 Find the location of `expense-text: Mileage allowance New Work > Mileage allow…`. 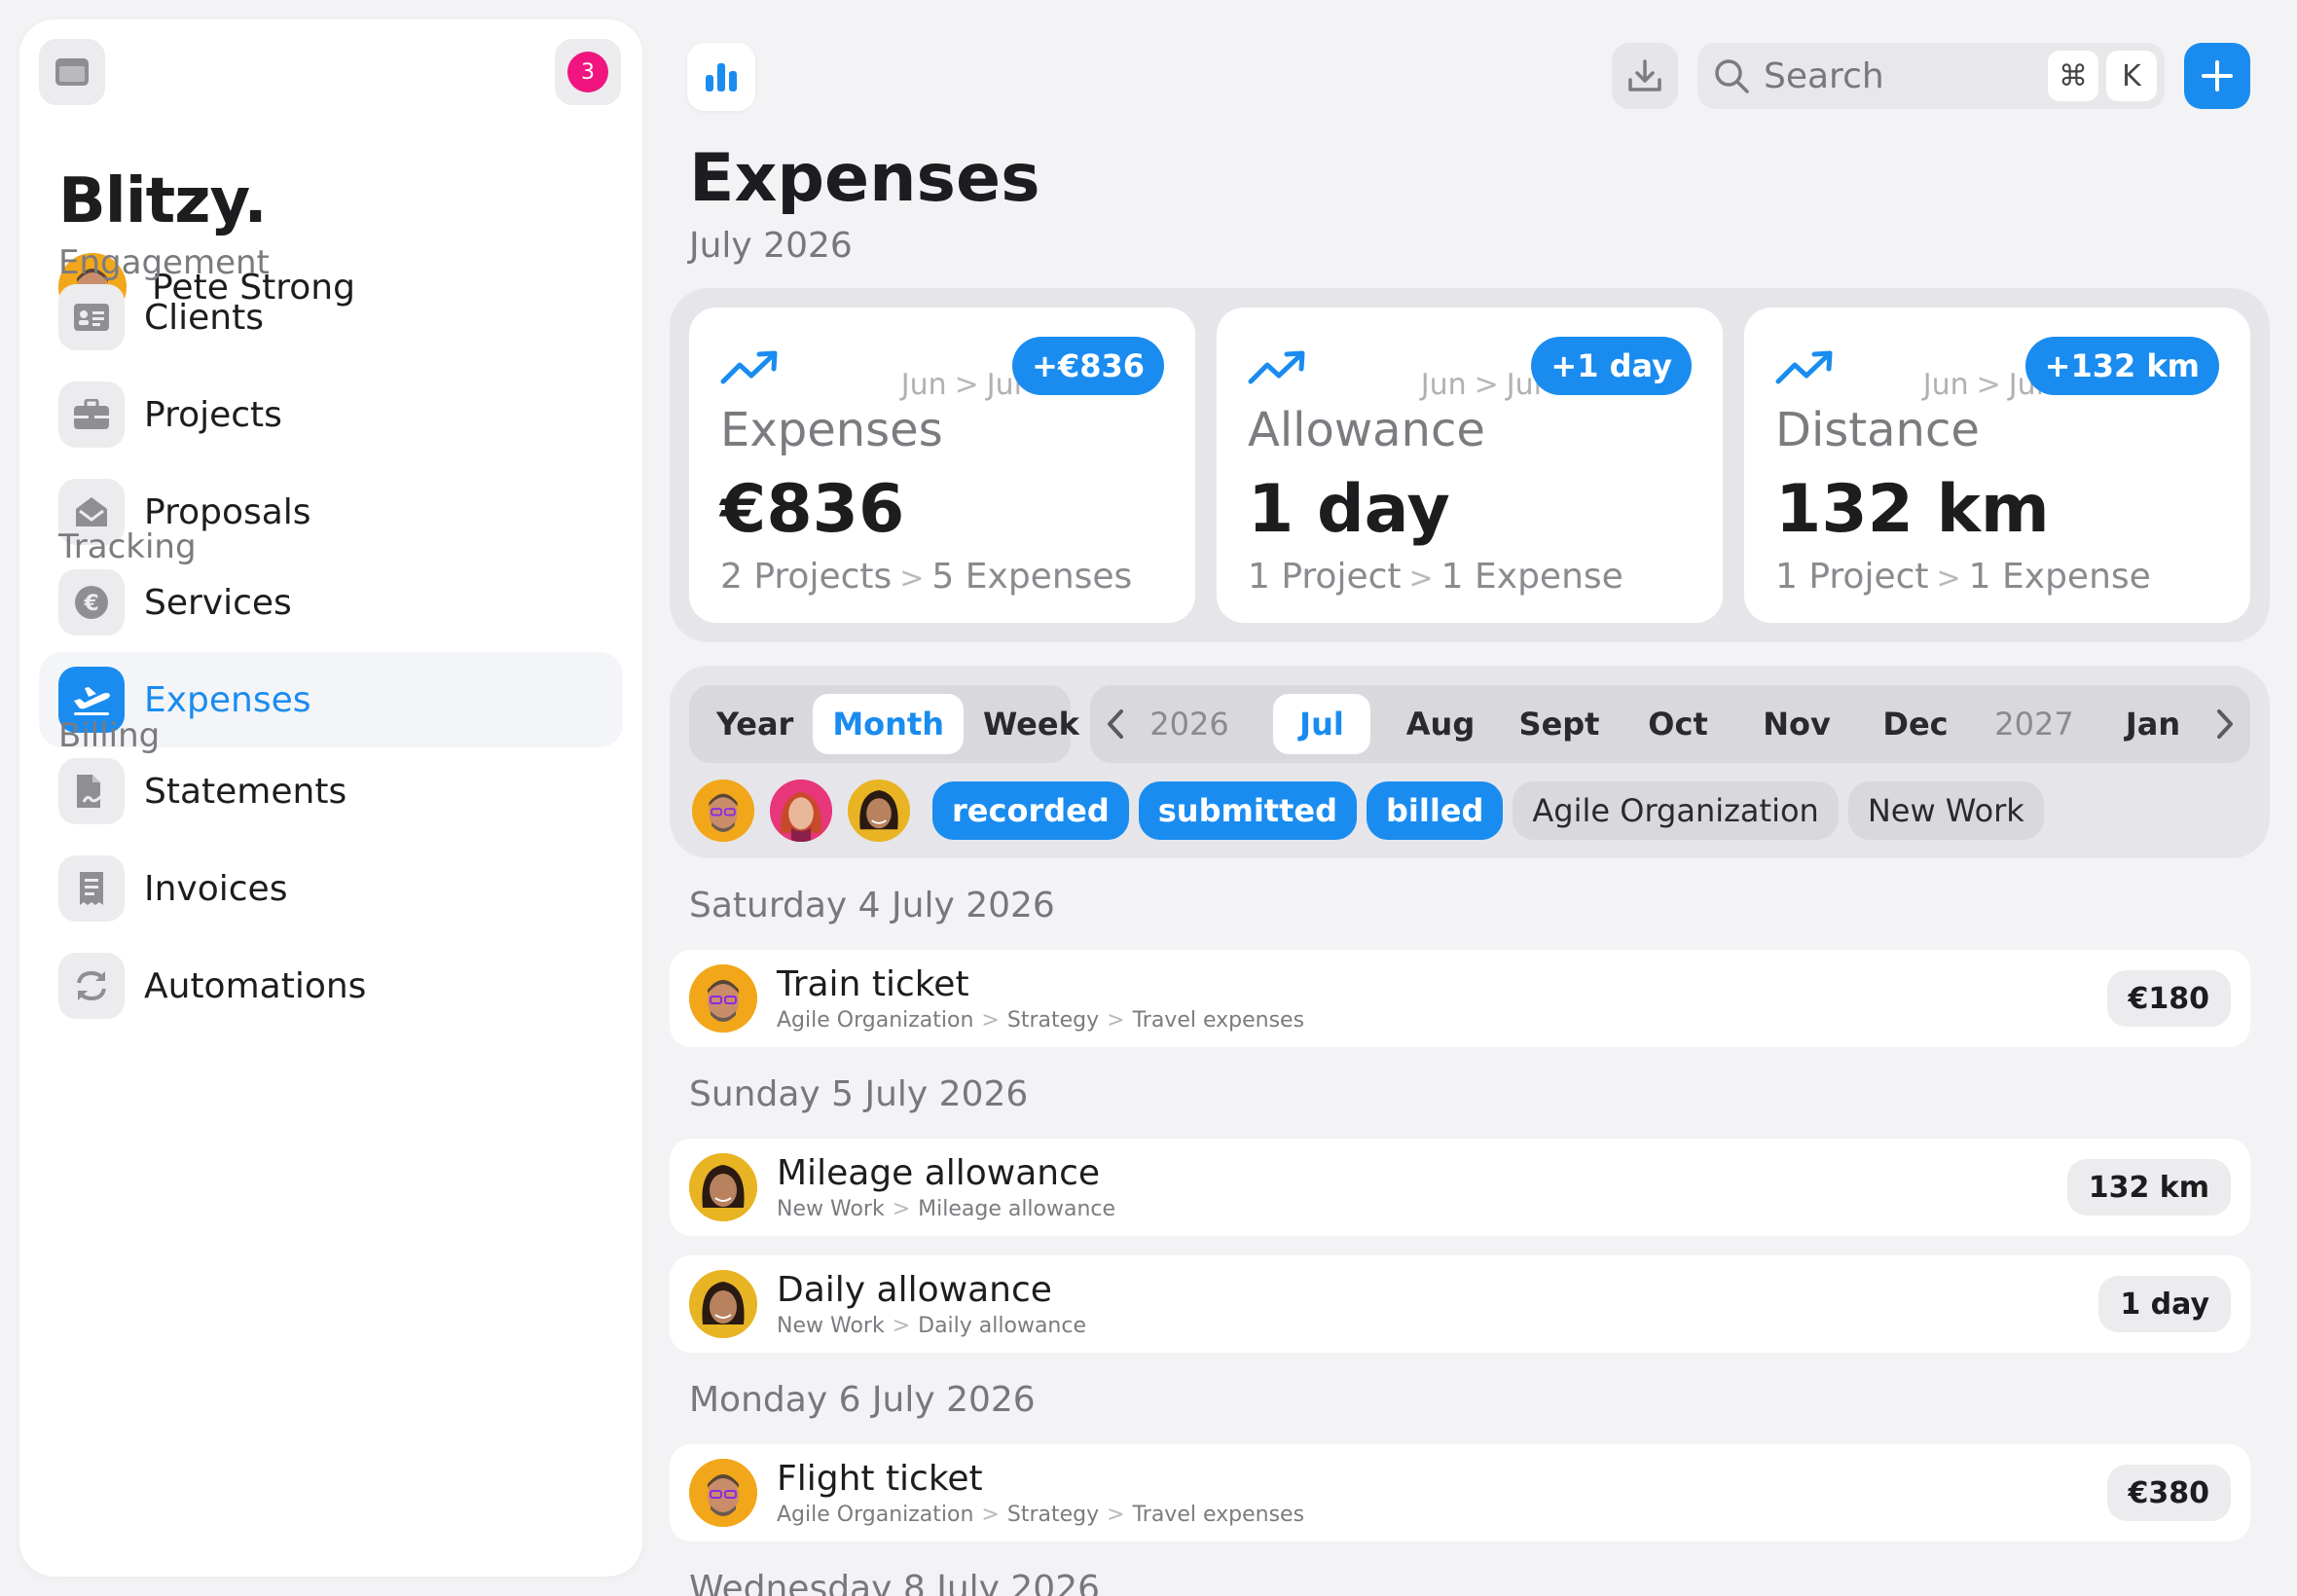

expense-text: Mileage allowance New Work > Mileage allow… is located at coordinates (1422, 1186).